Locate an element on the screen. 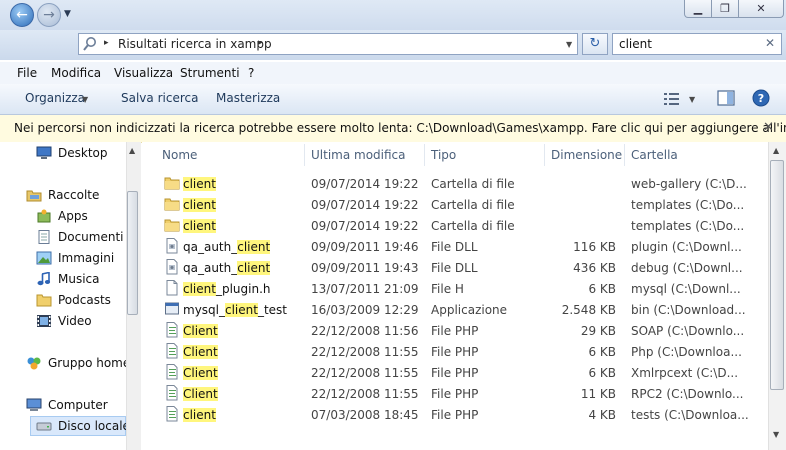 The width and height of the screenshot is (786, 450). nav-item-desktop: Desktop is located at coordinates (83, 153).